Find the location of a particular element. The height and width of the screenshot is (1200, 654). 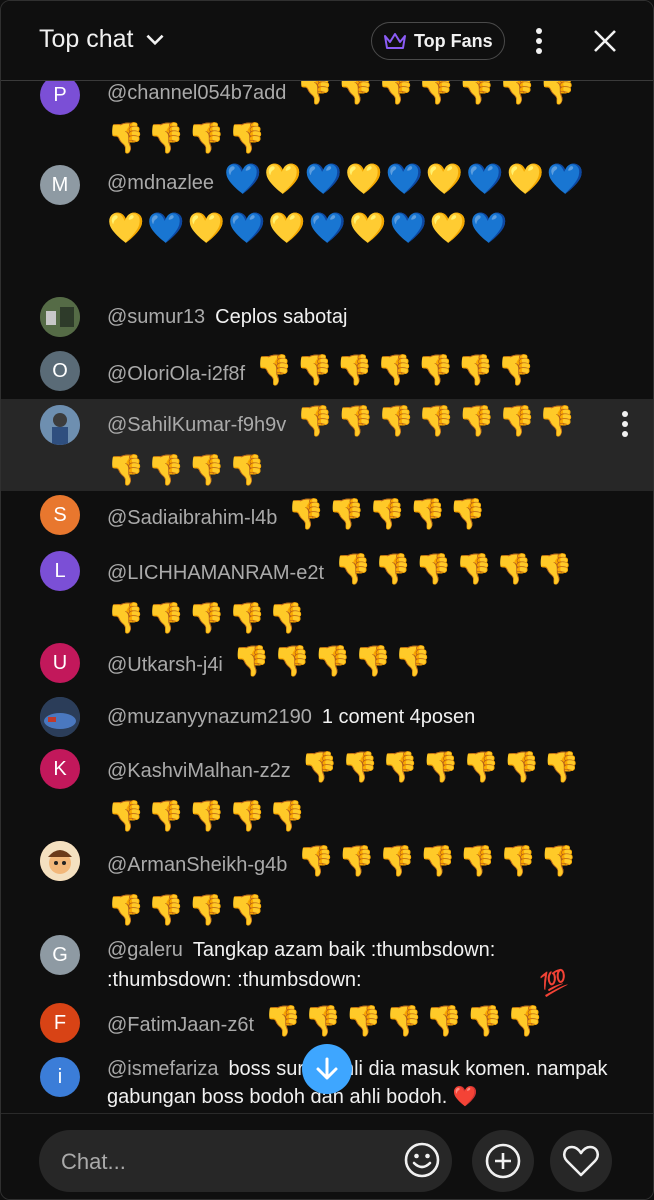

top-fans-label: Top Fans is located at coordinates (453, 40).